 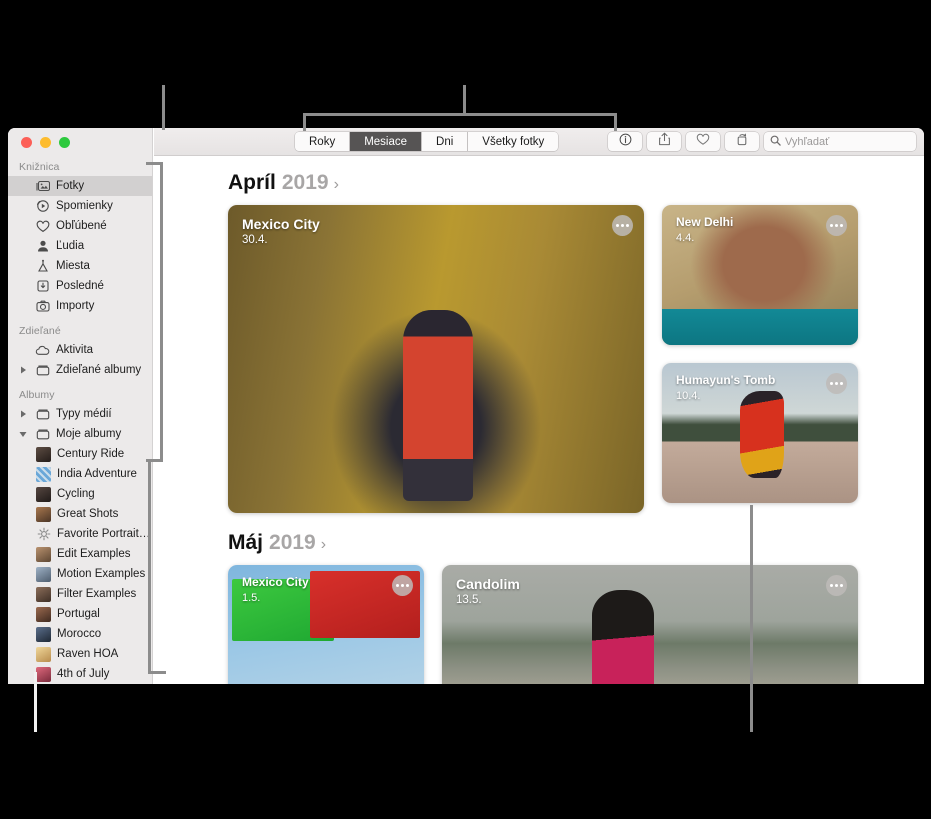 I want to click on disclosure-triangle-expanded, so click(x=23, y=434).